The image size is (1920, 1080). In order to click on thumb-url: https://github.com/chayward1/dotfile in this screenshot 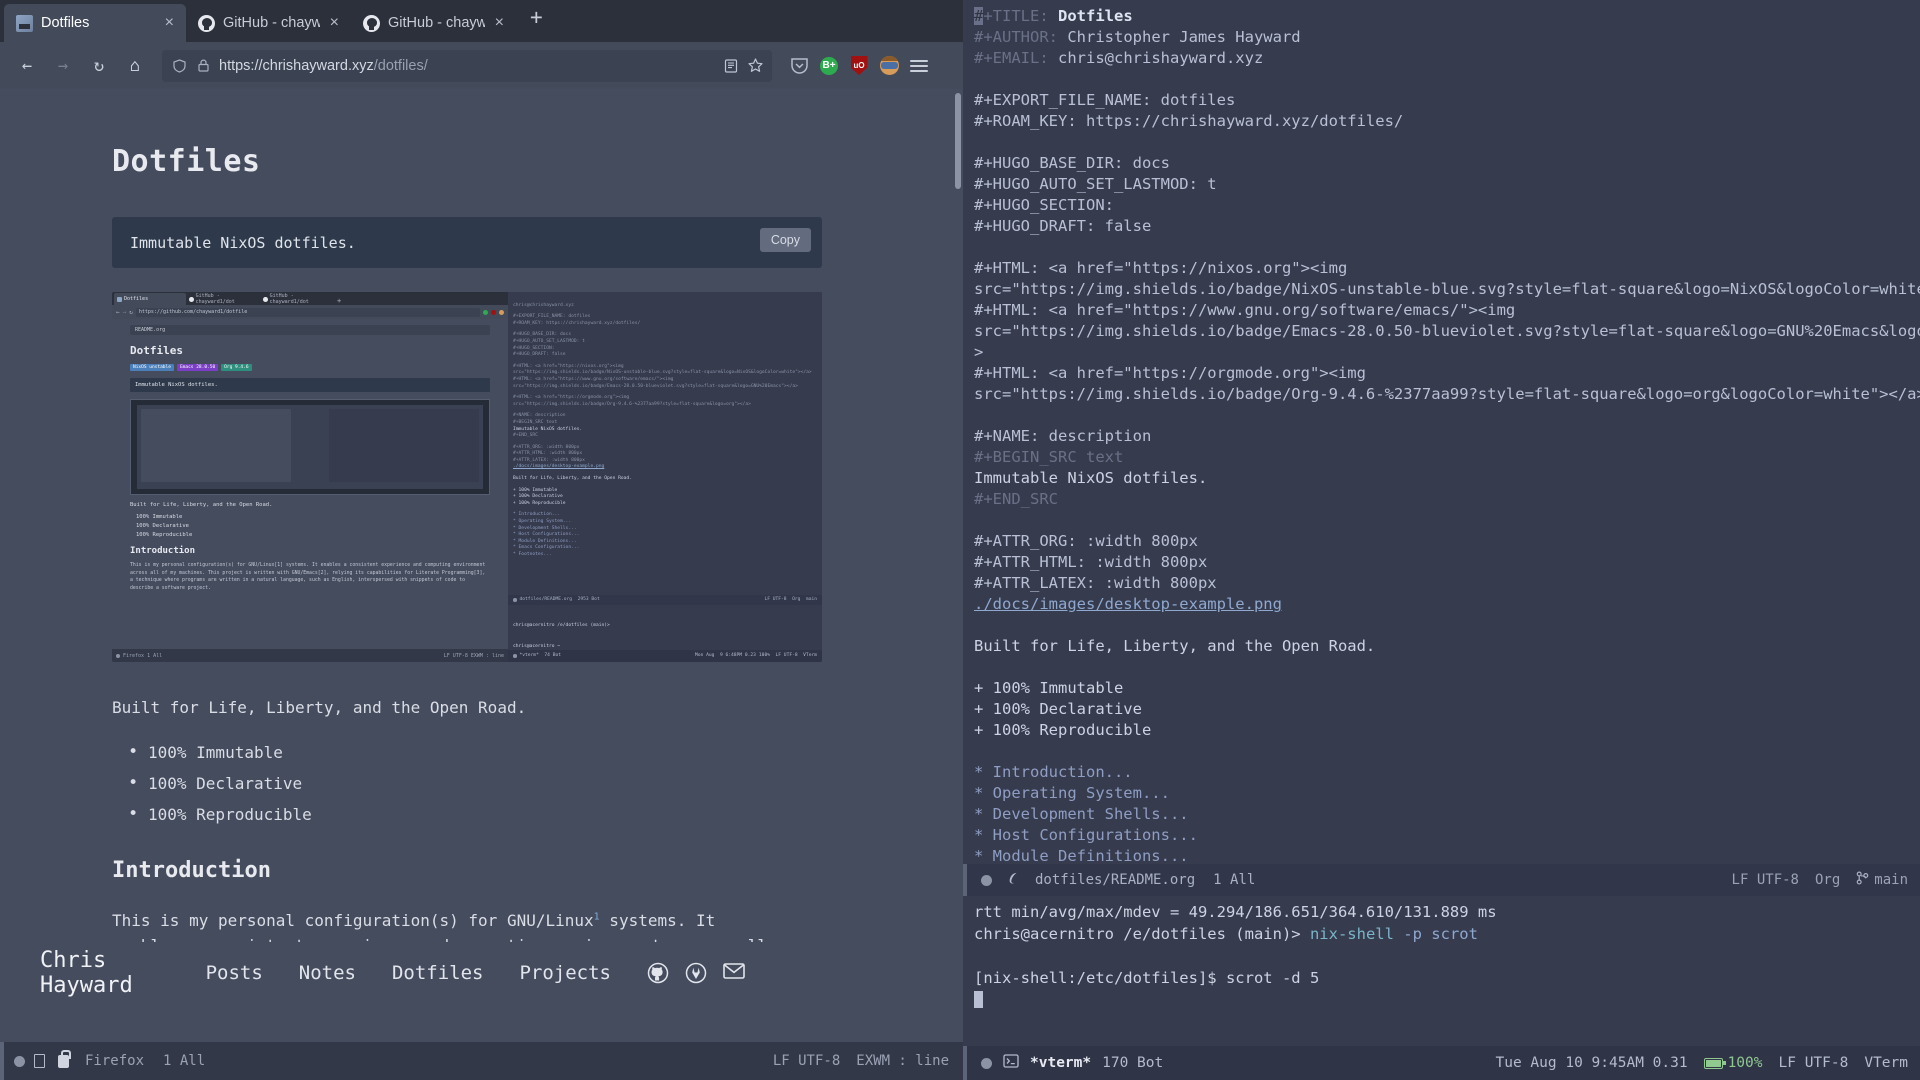, I will do `click(193, 312)`.